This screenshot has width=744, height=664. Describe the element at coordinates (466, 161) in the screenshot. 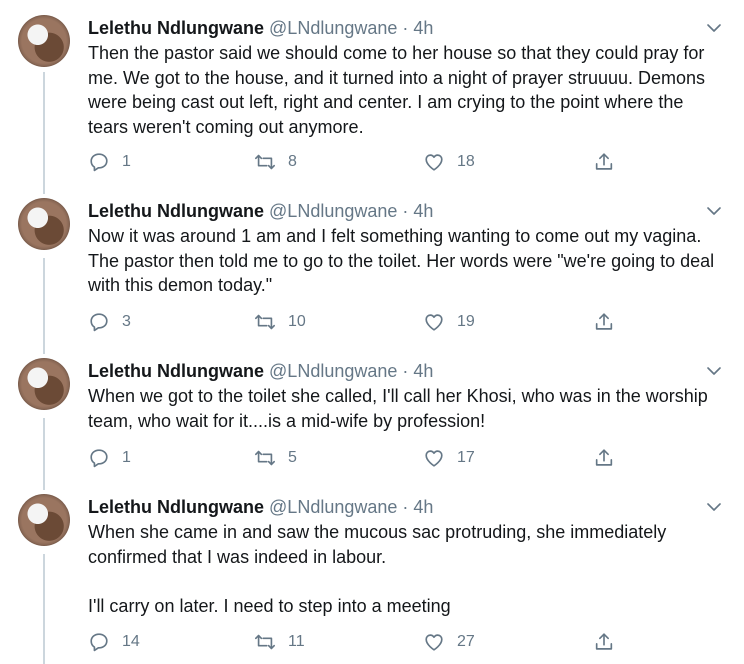

I see `like-count: 18` at that location.